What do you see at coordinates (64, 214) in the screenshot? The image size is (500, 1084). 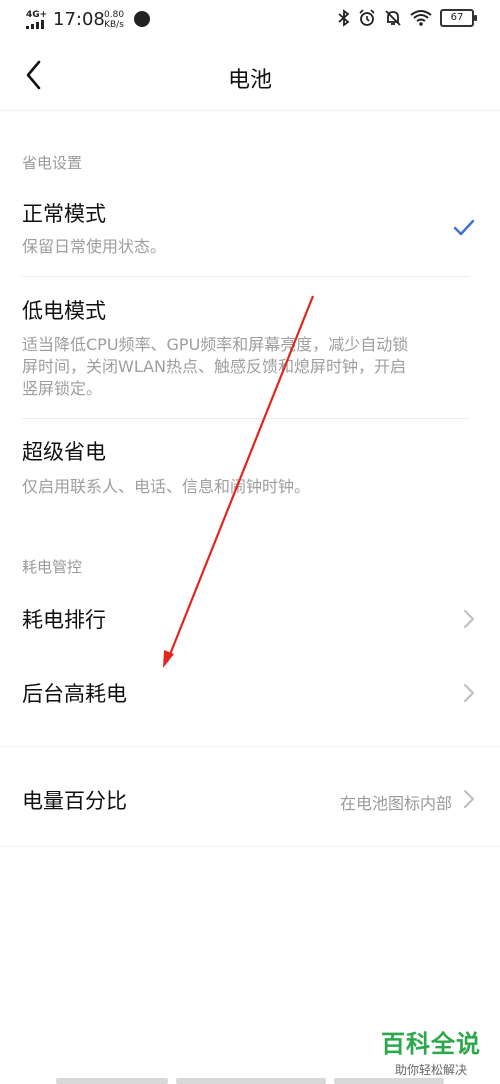 I see `mode-title: 正常模式` at bounding box center [64, 214].